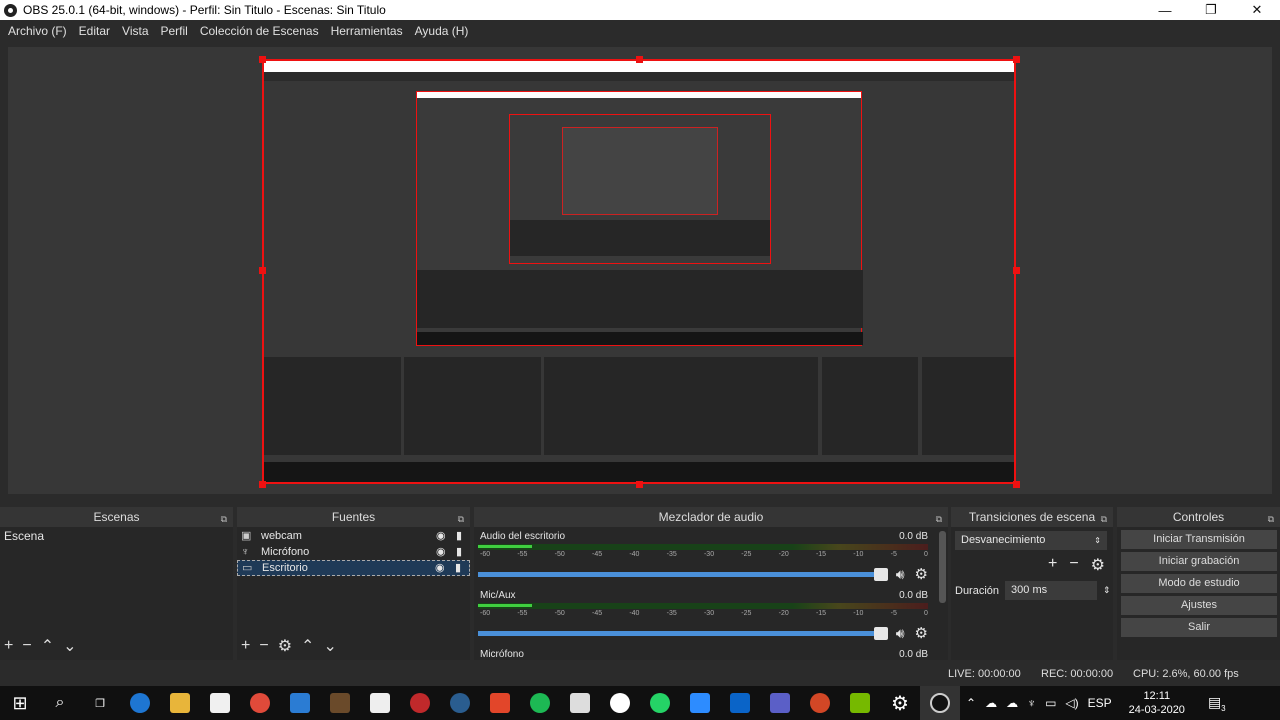 This screenshot has width=1280, height=720. I want to click on file-explorer-icon, so click(180, 703).